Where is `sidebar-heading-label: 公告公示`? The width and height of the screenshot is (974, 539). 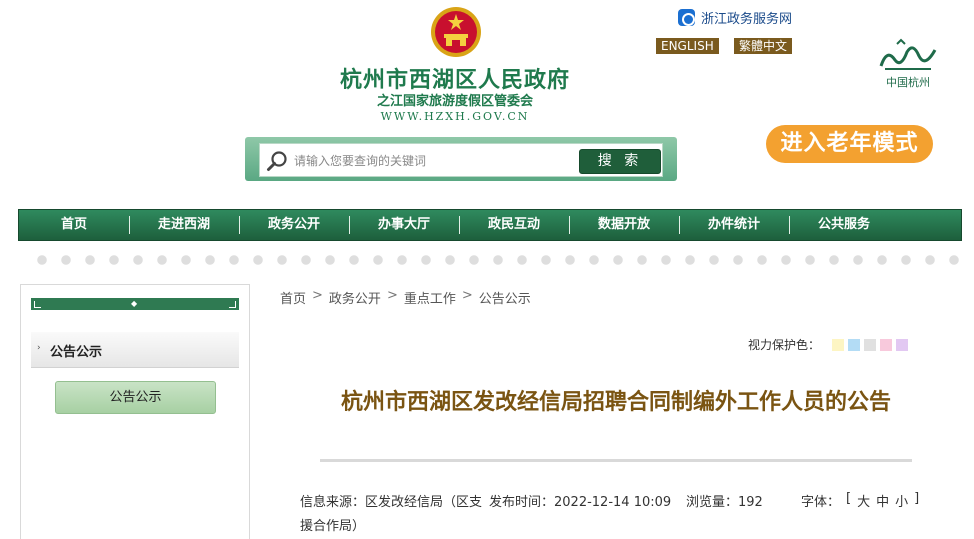
sidebar-heading-label: 公告公示 is located at coordinates (76, 352).